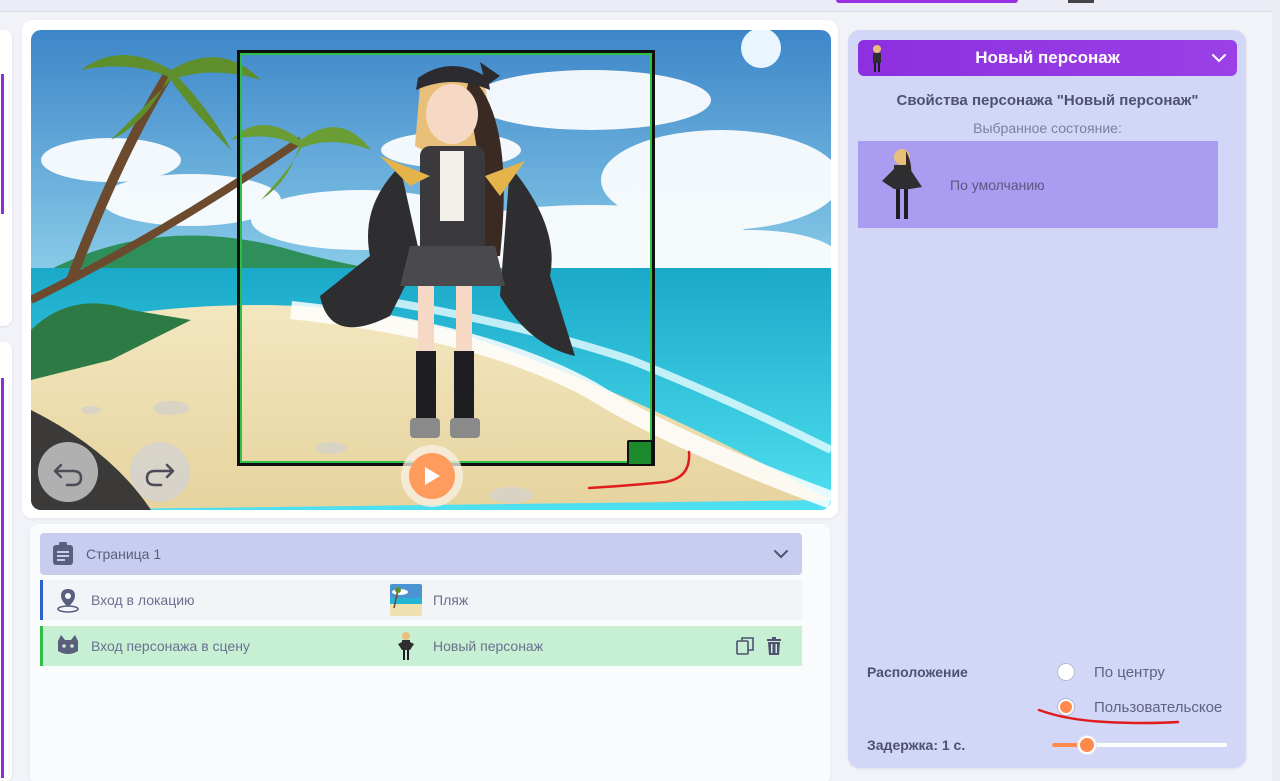 Image resolution: width=1280 pixels, height=781 pixels. I want to click on trash-icon, so click(774, 646).